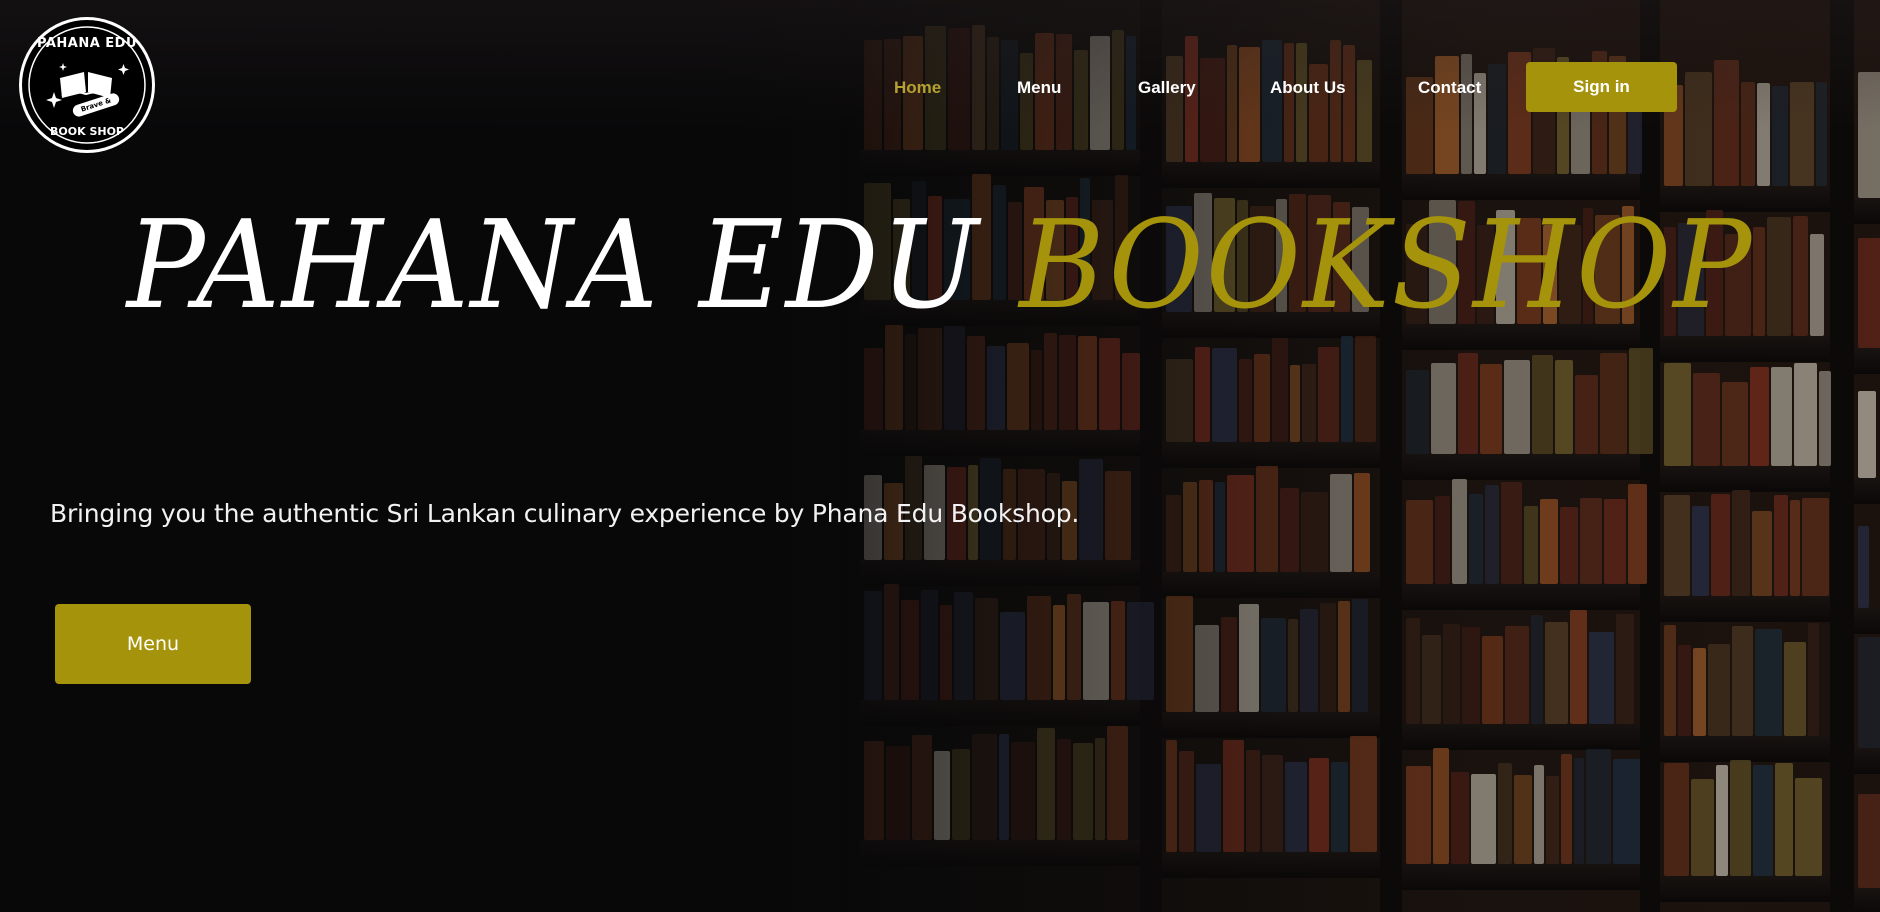  I want to click on hero-title-part1: PAHANA EDU, so click(553, 265).